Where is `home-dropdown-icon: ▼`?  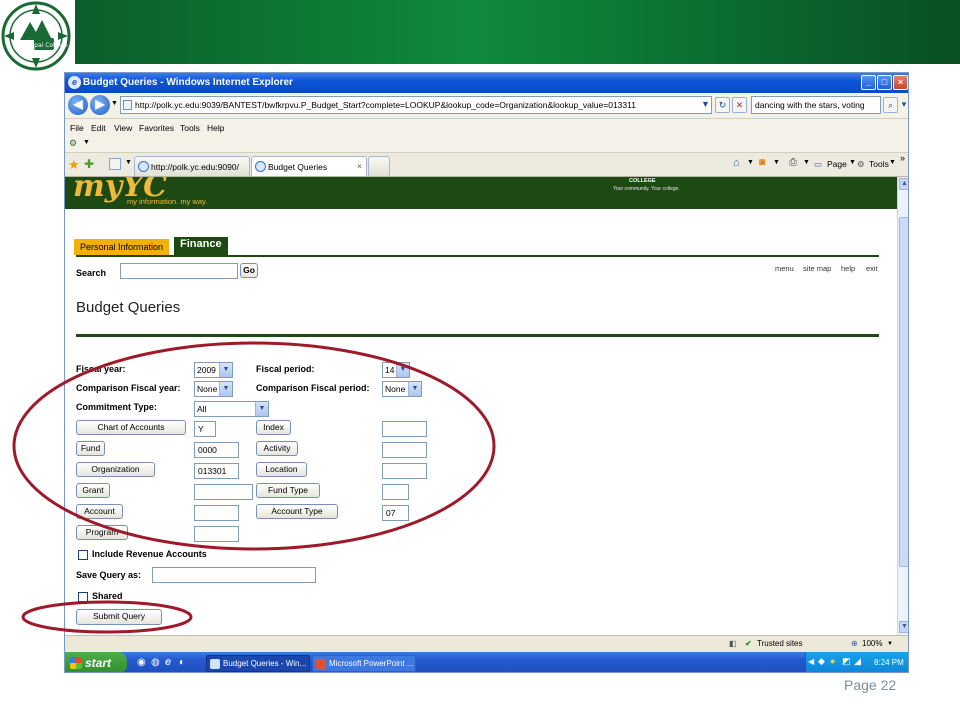 home-dropdown-icon: ▼ is located at coordinates (750, 162).